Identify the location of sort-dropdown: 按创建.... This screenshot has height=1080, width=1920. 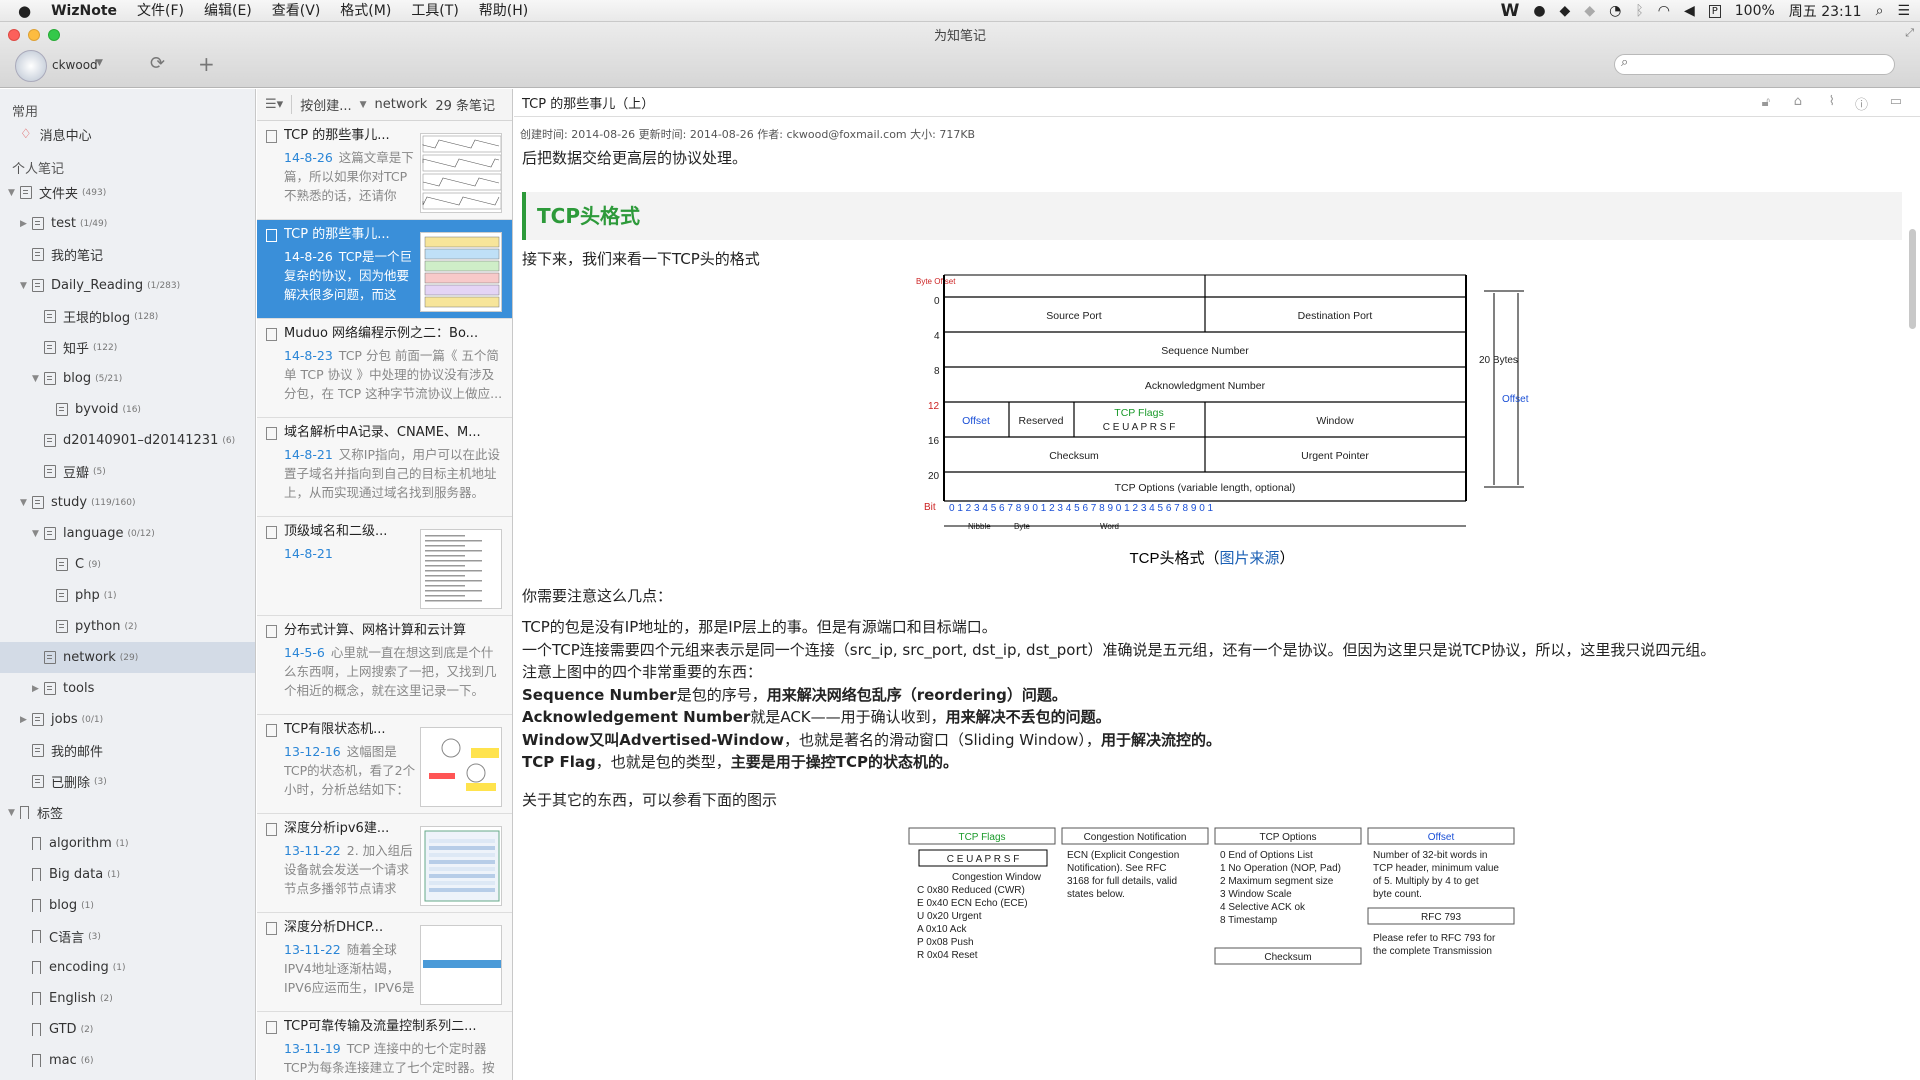
(321, 104).